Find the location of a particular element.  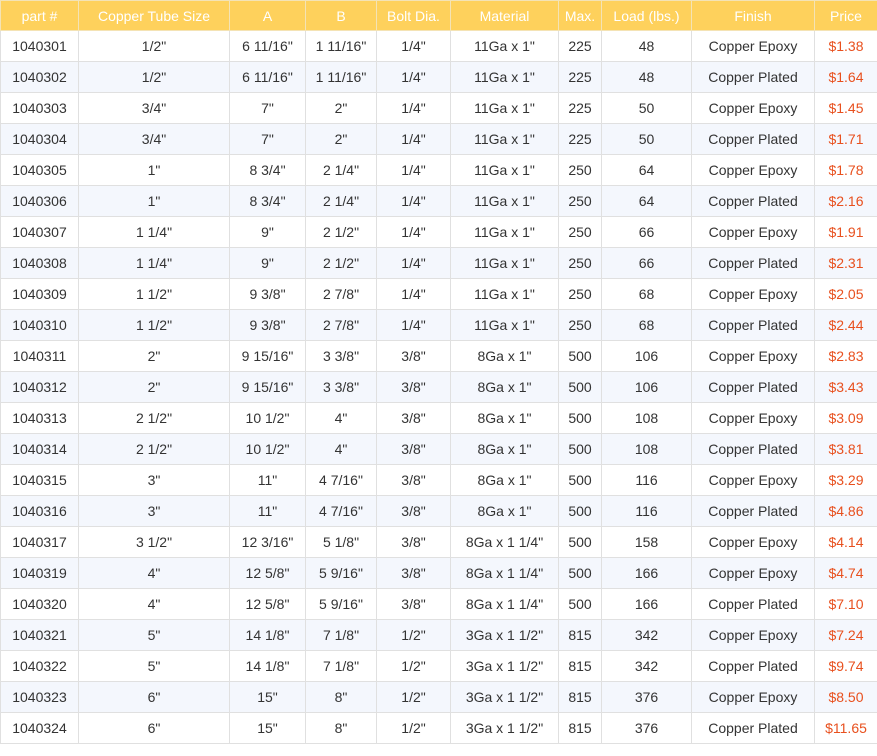

part-number-cell: 1040316 is located at coordinates (39, 511).